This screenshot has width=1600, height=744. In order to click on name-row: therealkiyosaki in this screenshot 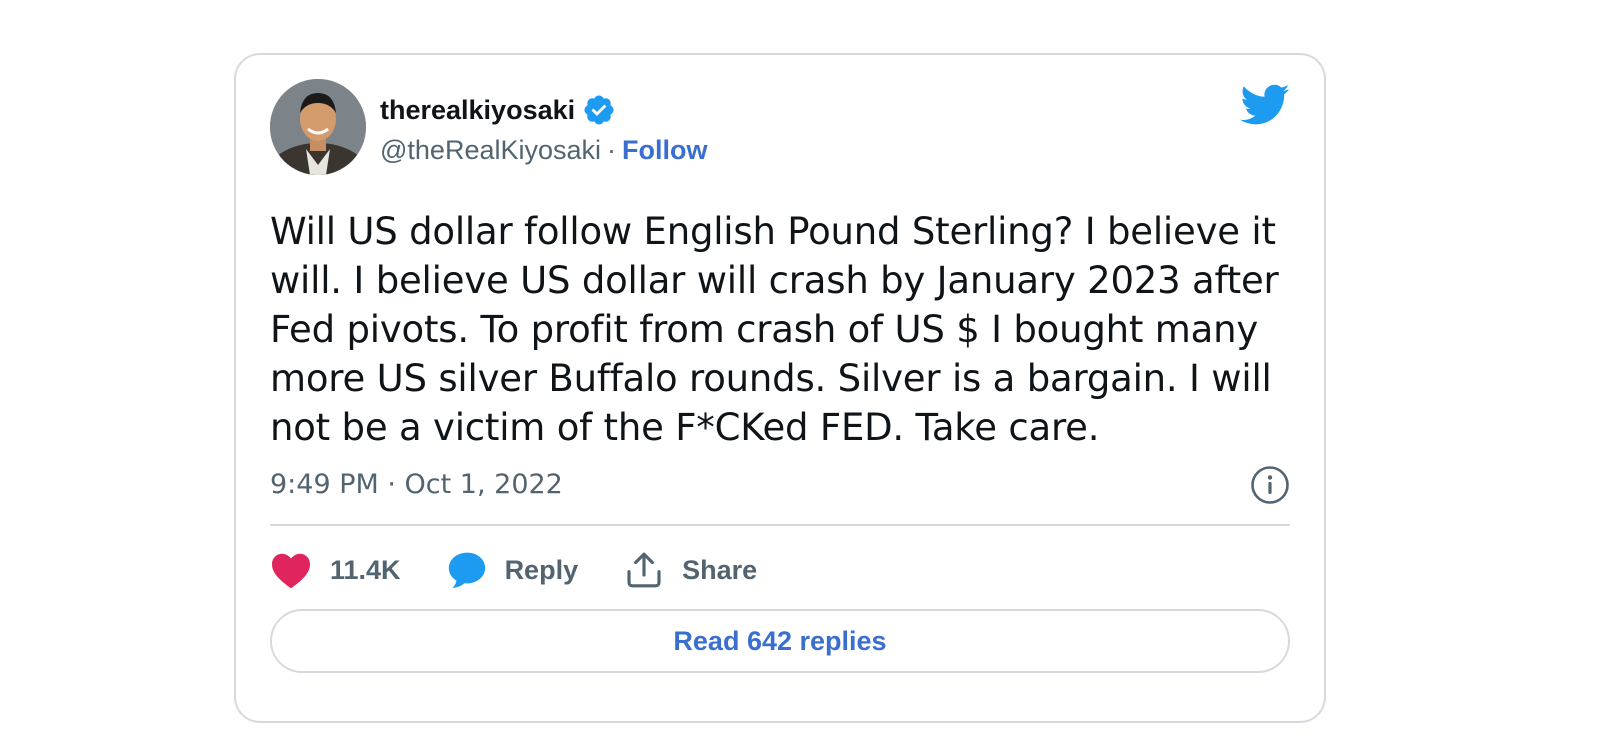, I will do `click(498, 110)`.